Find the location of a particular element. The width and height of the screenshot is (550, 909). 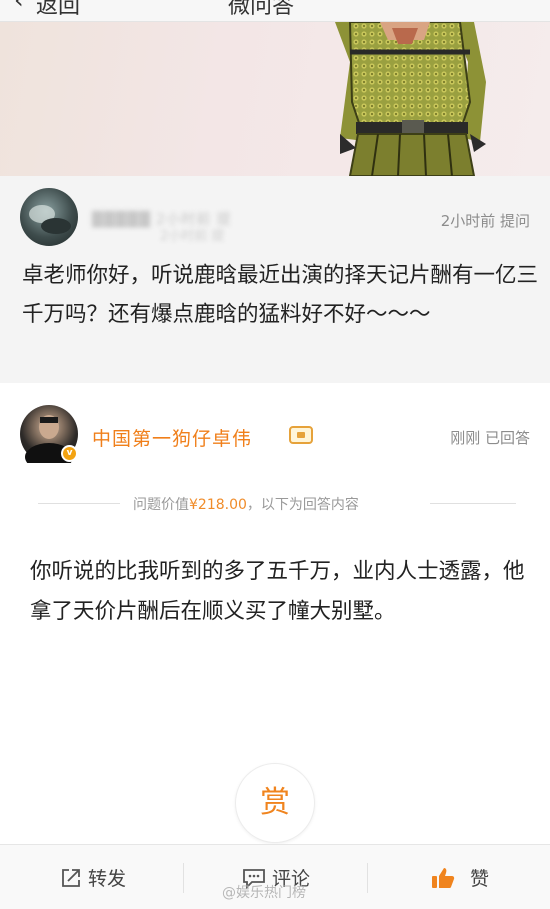

question-price: ¥218.00 is located at coordinates (218, 505).